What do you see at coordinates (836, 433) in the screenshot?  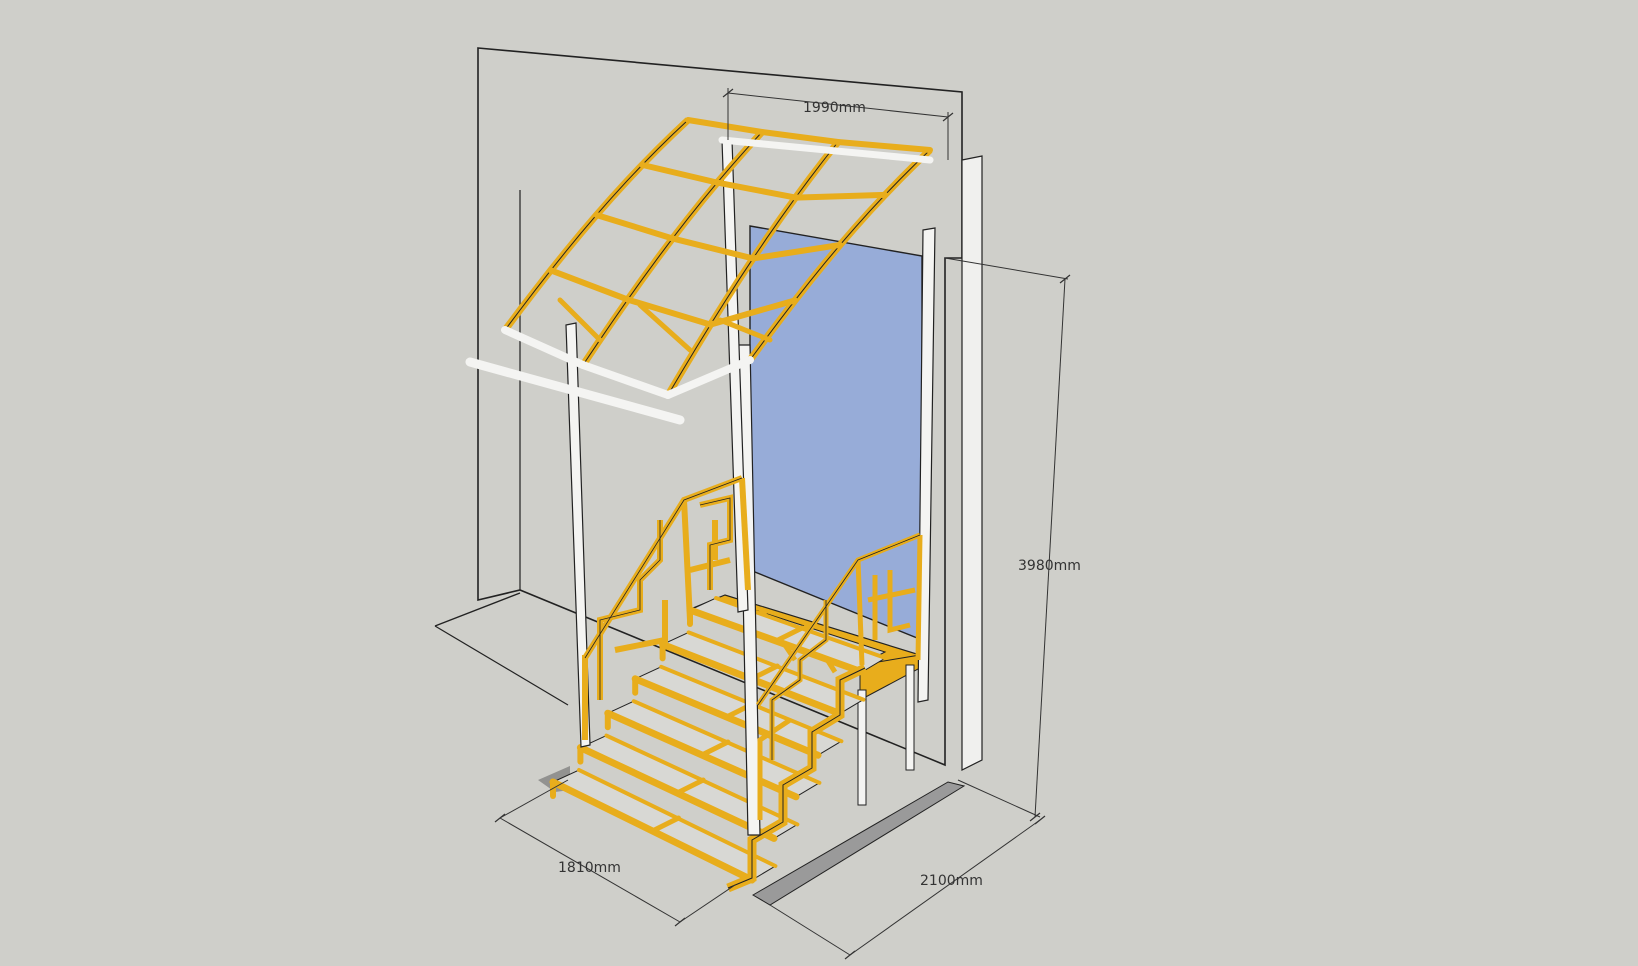 I see `door-glass` at bounding box center [836, 433].